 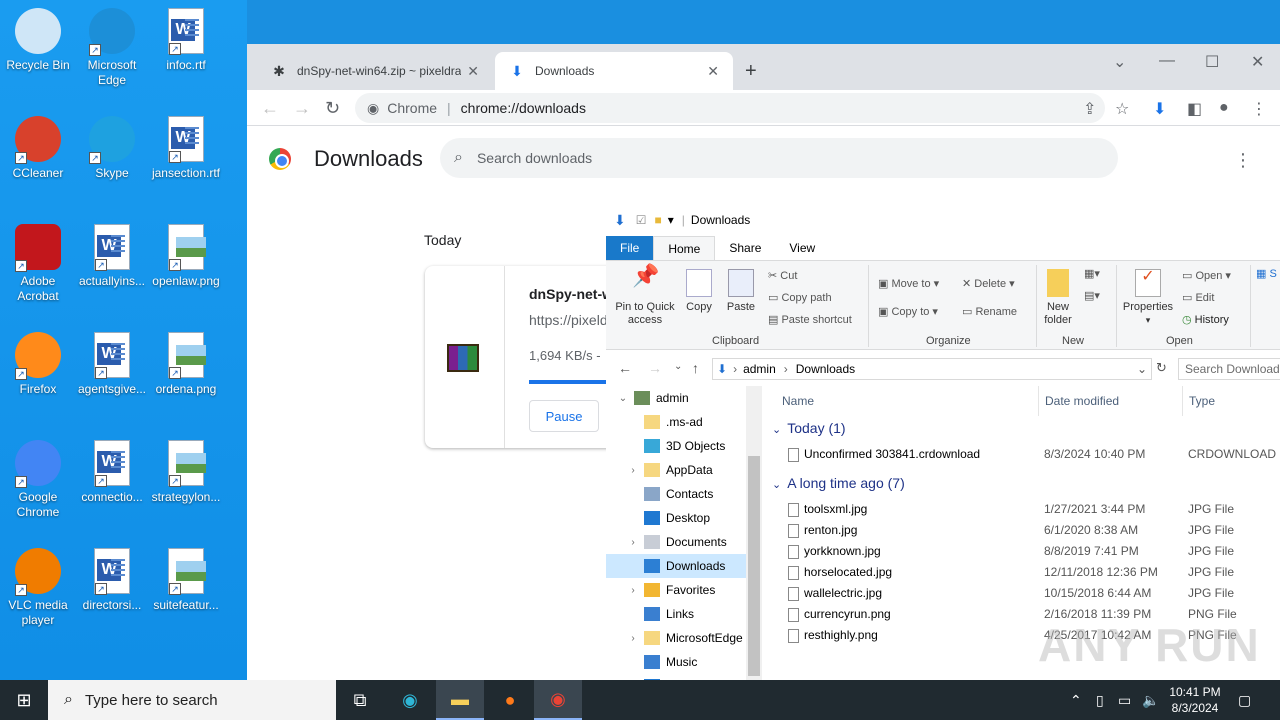 What do you see at coordinates (676, 518) in the screenshot?
I see `nav-item: Desktop` at bounding box center [676, 518].